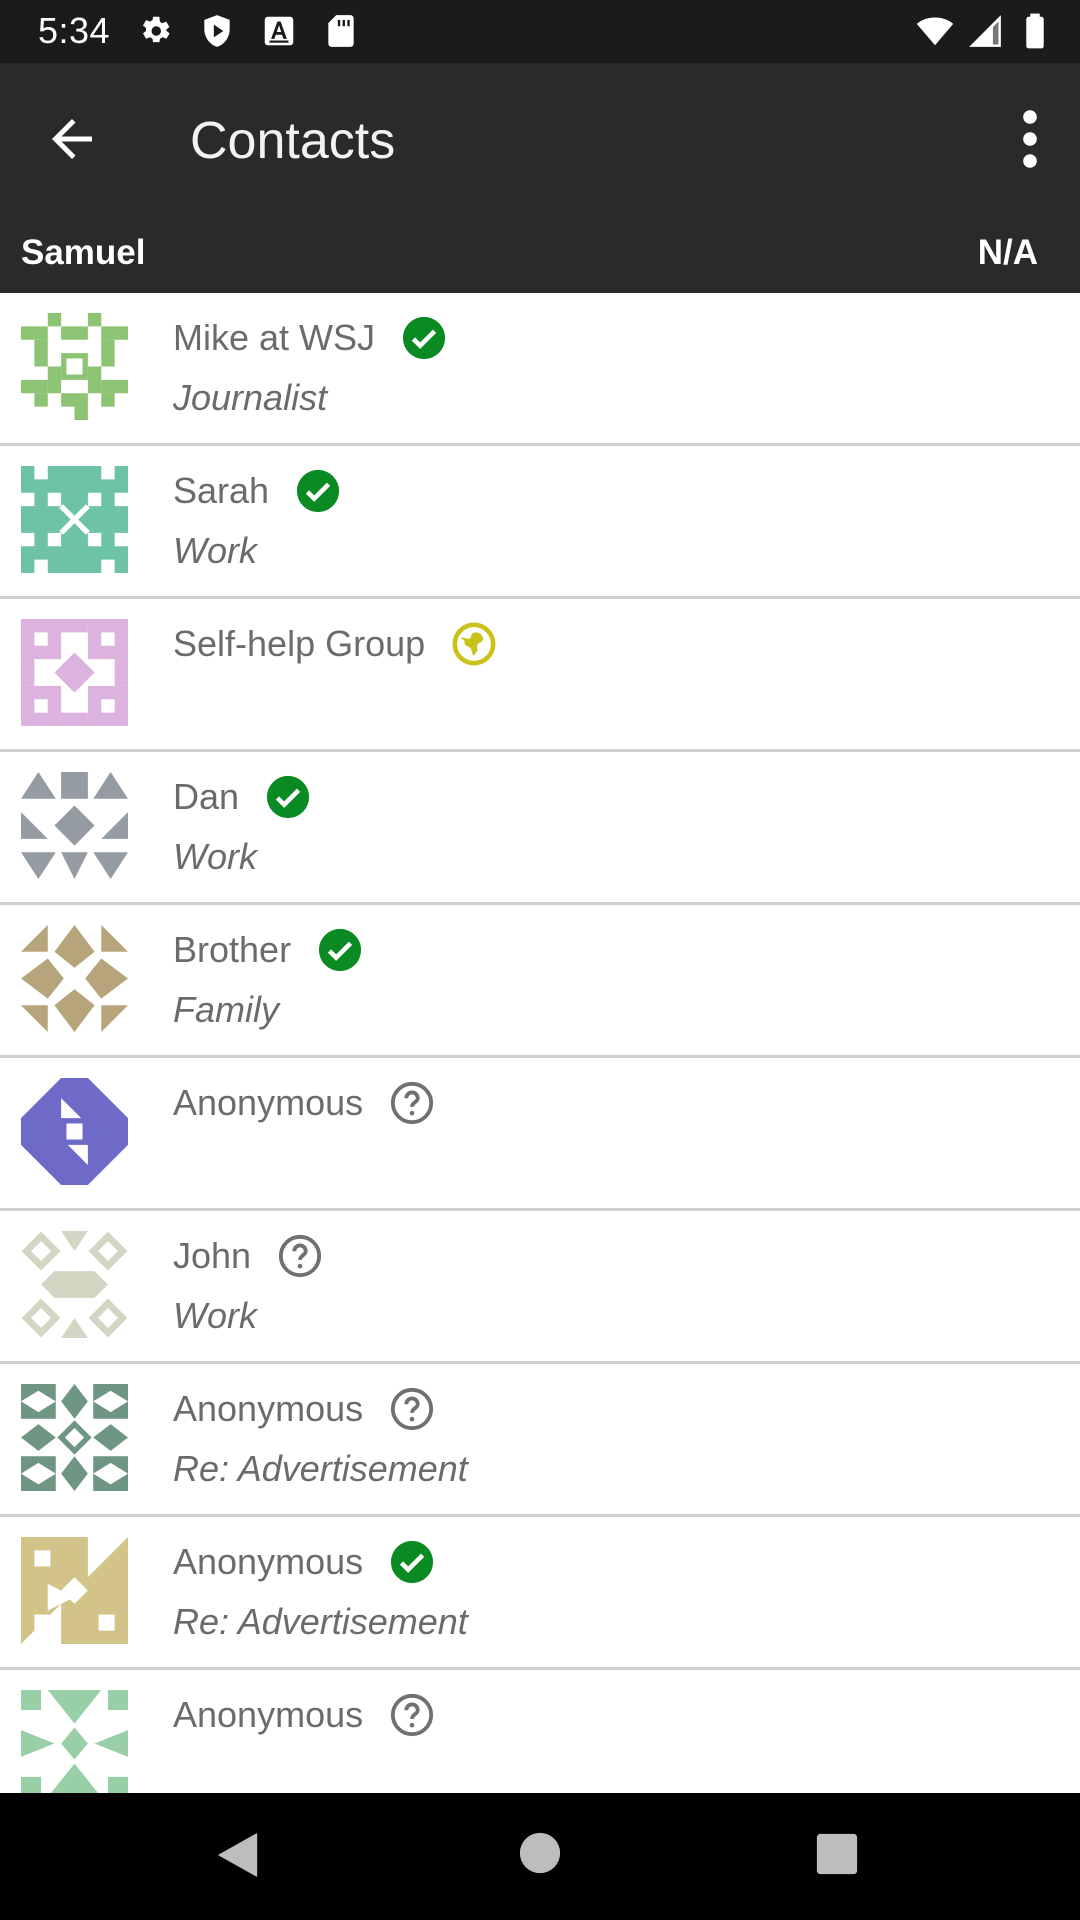 This screenshot has height=1920, width=1080. What do you see at coordinates (274, 337) in the screenshot?
I see `contact-name: Mike at WSJ` at bounding box center [274, 337].